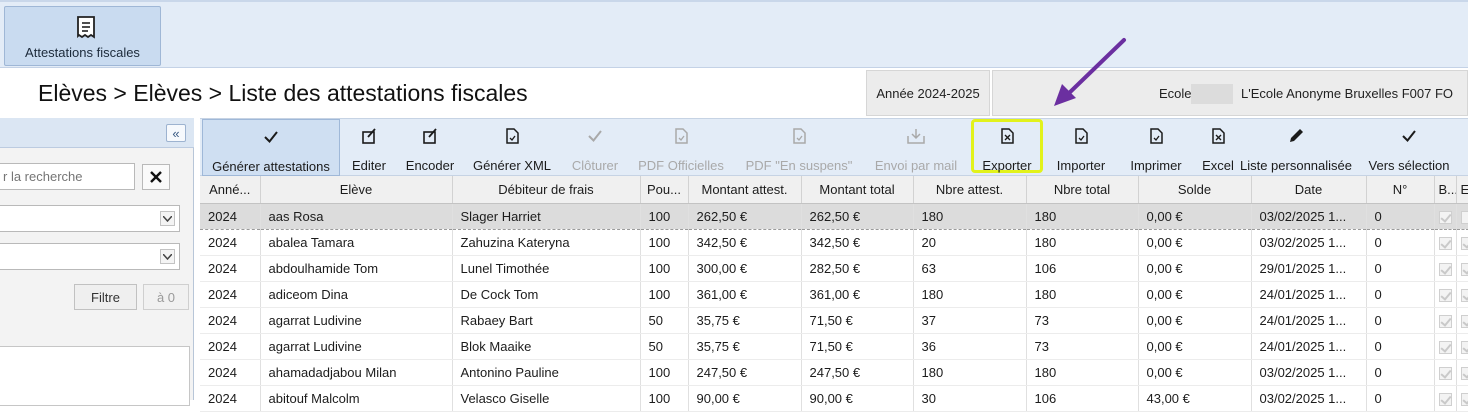 The image size is (1468, 412). Describe the element at coordinates (1218, 147) in the screenshot. I see `toolbar-button-excel: Excel` at that location.